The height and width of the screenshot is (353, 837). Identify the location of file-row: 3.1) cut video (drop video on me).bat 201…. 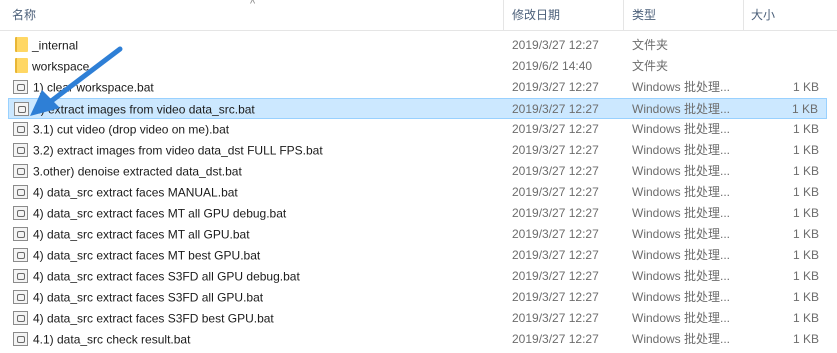
(418, 129).